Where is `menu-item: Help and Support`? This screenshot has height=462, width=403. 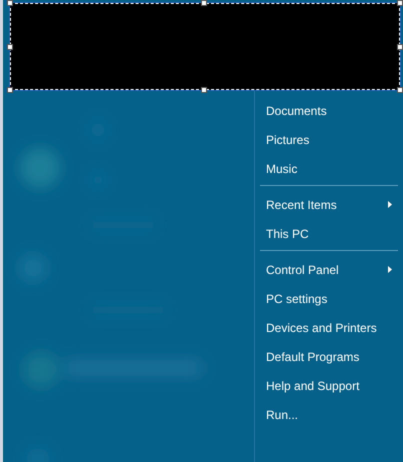 menu-item: Help and Support is located at coordinates (329, 385).